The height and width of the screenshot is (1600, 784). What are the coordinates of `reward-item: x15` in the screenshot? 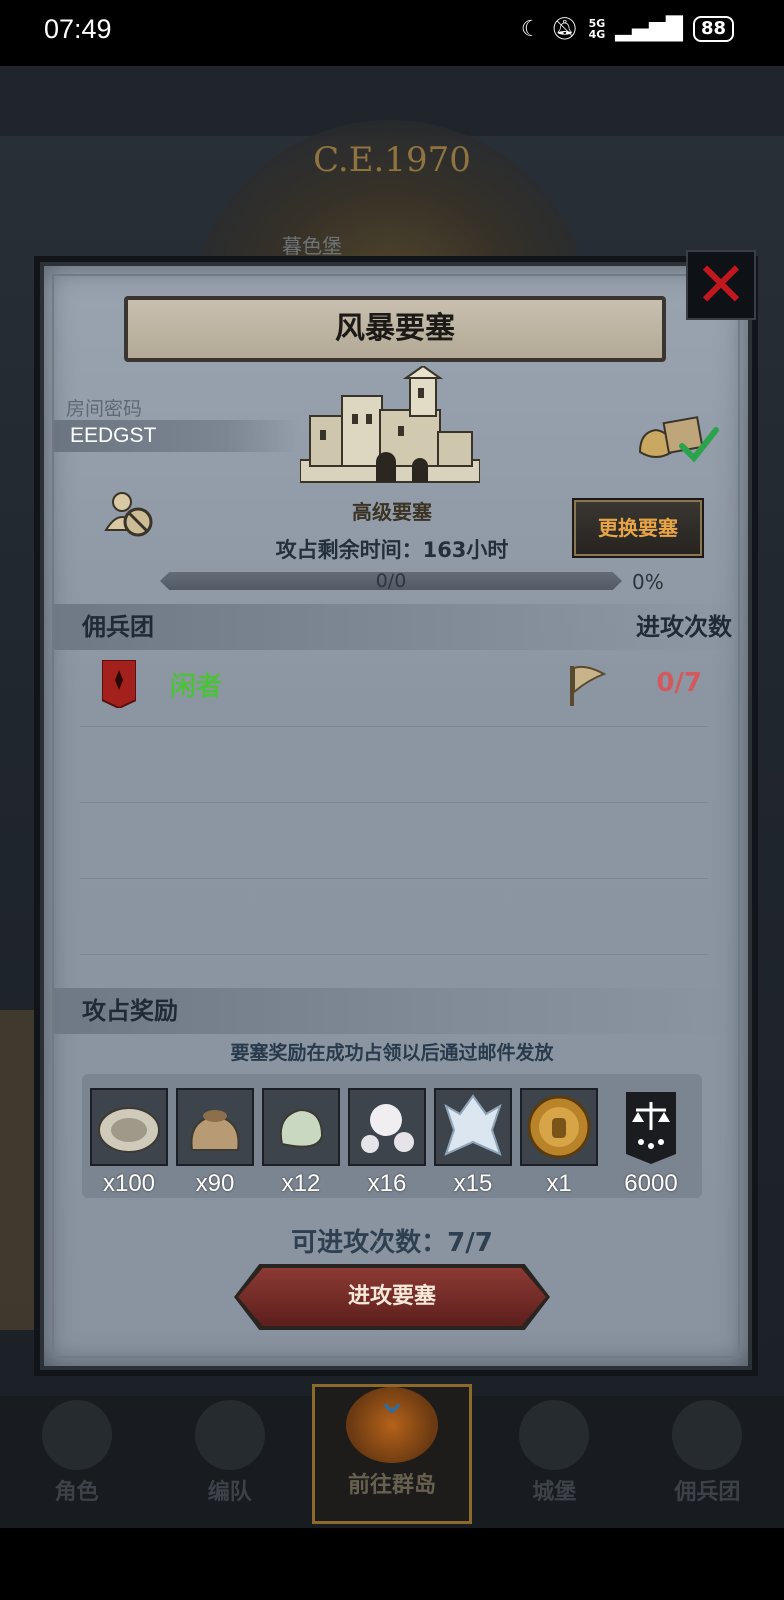 It's located at (473, 1143).